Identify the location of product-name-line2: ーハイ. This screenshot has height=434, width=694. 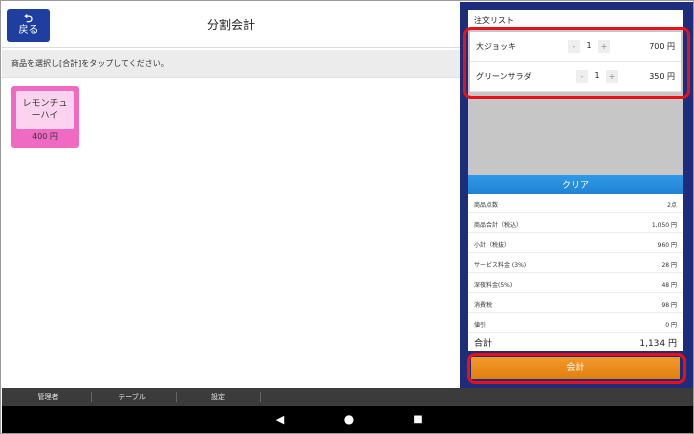
(45, 116).